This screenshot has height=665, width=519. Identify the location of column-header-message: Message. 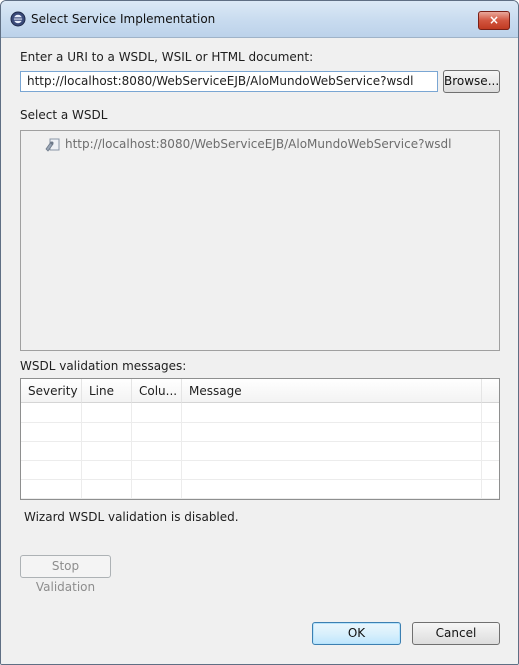
(332, 391).